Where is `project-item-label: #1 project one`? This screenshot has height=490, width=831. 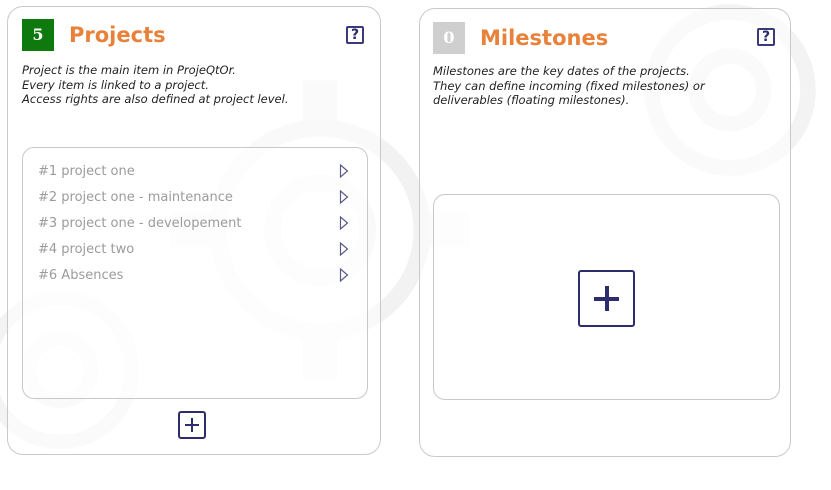 project-item-label: #1 project one is located at coordinates (86, 171).